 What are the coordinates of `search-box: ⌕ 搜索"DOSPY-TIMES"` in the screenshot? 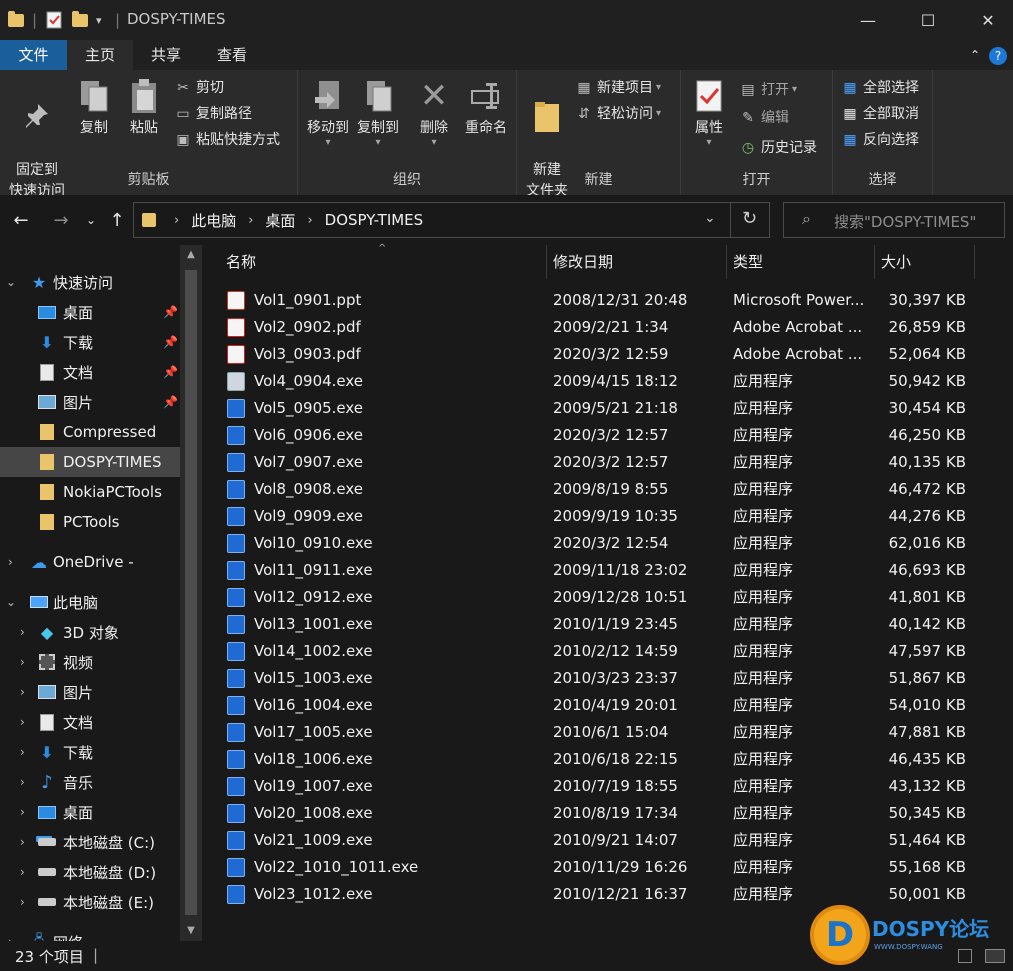 It's located at (894, 220).